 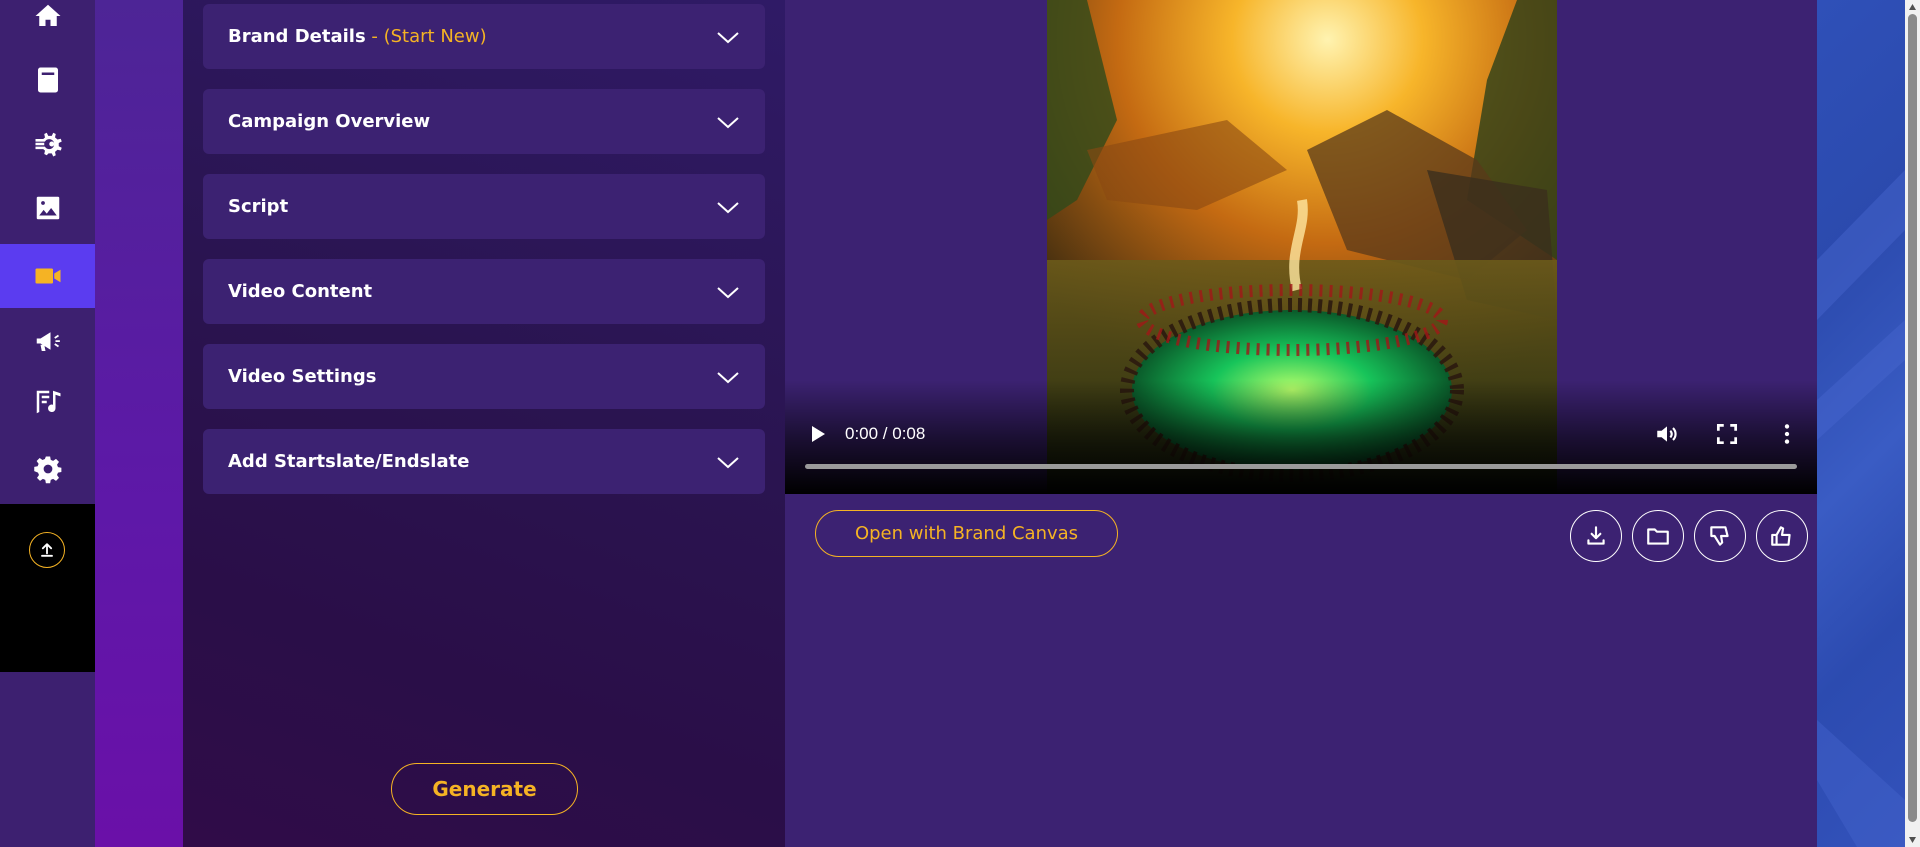 What do you see at coordinates (139, 423) in the screenshot?
I see `background-gutter` at bounding box center [139, 423].